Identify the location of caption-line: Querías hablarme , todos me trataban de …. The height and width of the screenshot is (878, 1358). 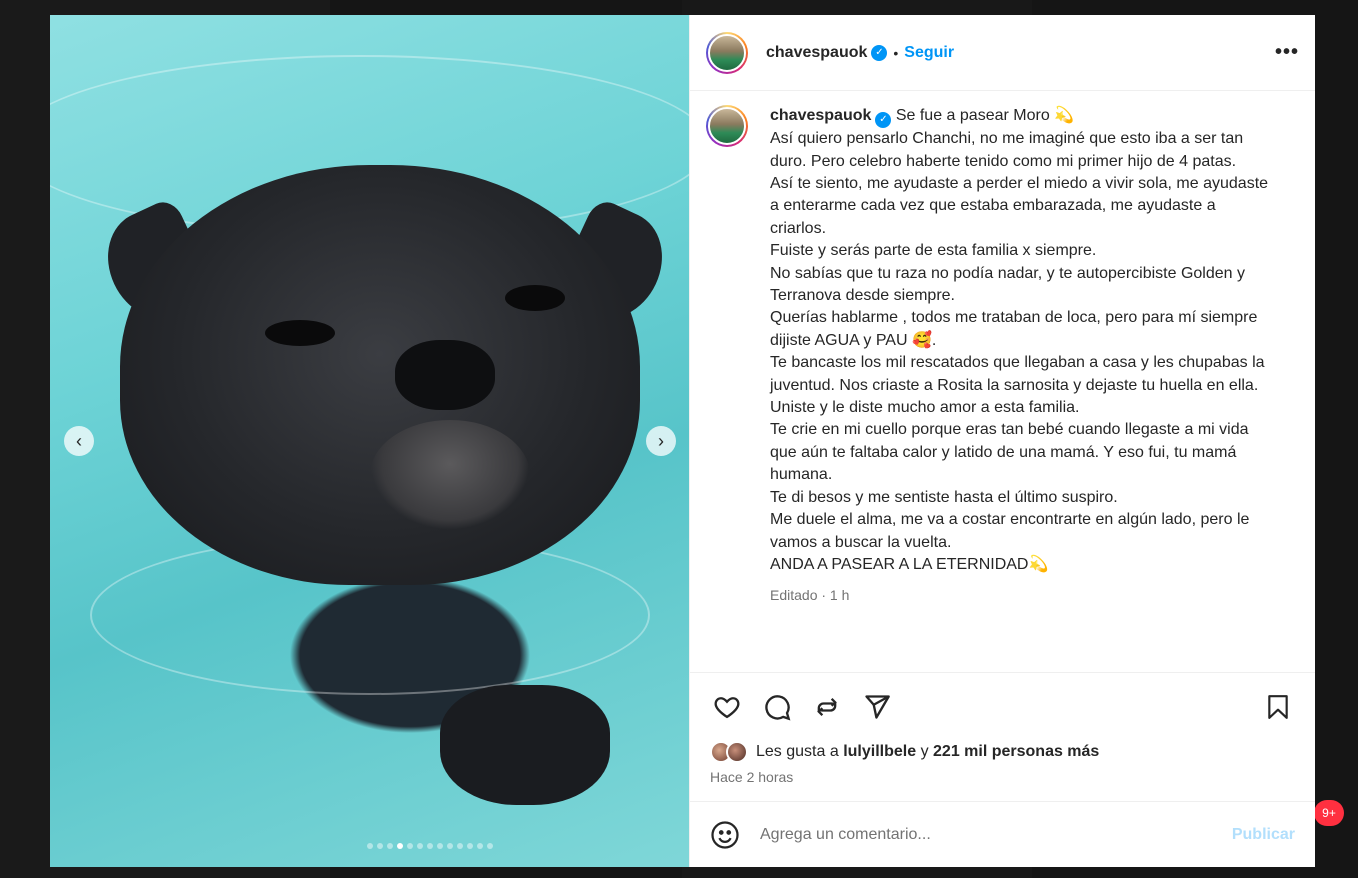
(1014, 329).